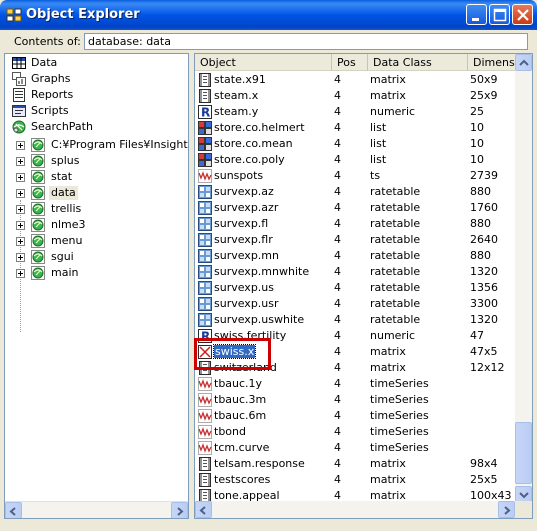 The height and width of the screenshot is (531, 537). I want to click on tree-item-trellis: trellis, so click(96, 209).